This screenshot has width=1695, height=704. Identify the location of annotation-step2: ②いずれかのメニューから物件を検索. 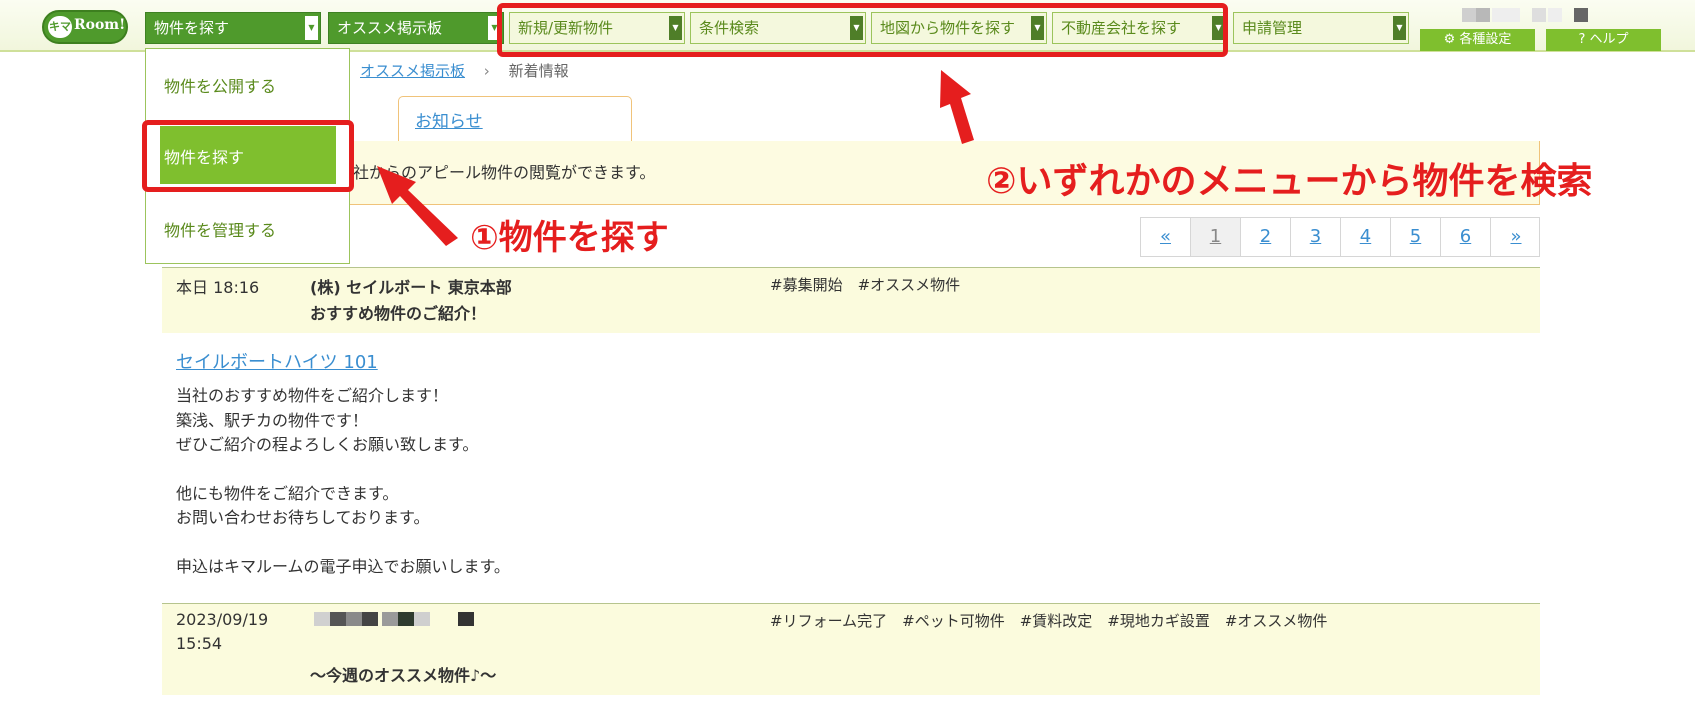
(1289, 181).